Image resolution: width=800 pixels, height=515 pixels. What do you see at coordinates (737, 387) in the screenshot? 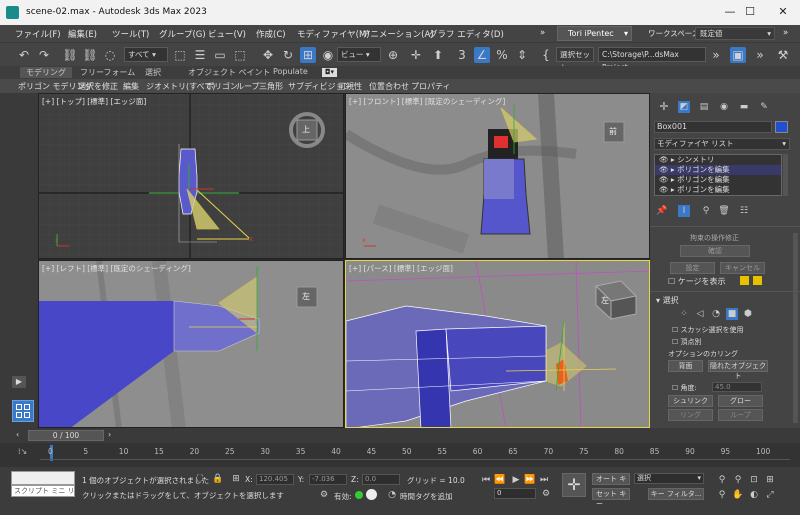
I see `angle-input: 45.0` at bounding box center [737, 387].